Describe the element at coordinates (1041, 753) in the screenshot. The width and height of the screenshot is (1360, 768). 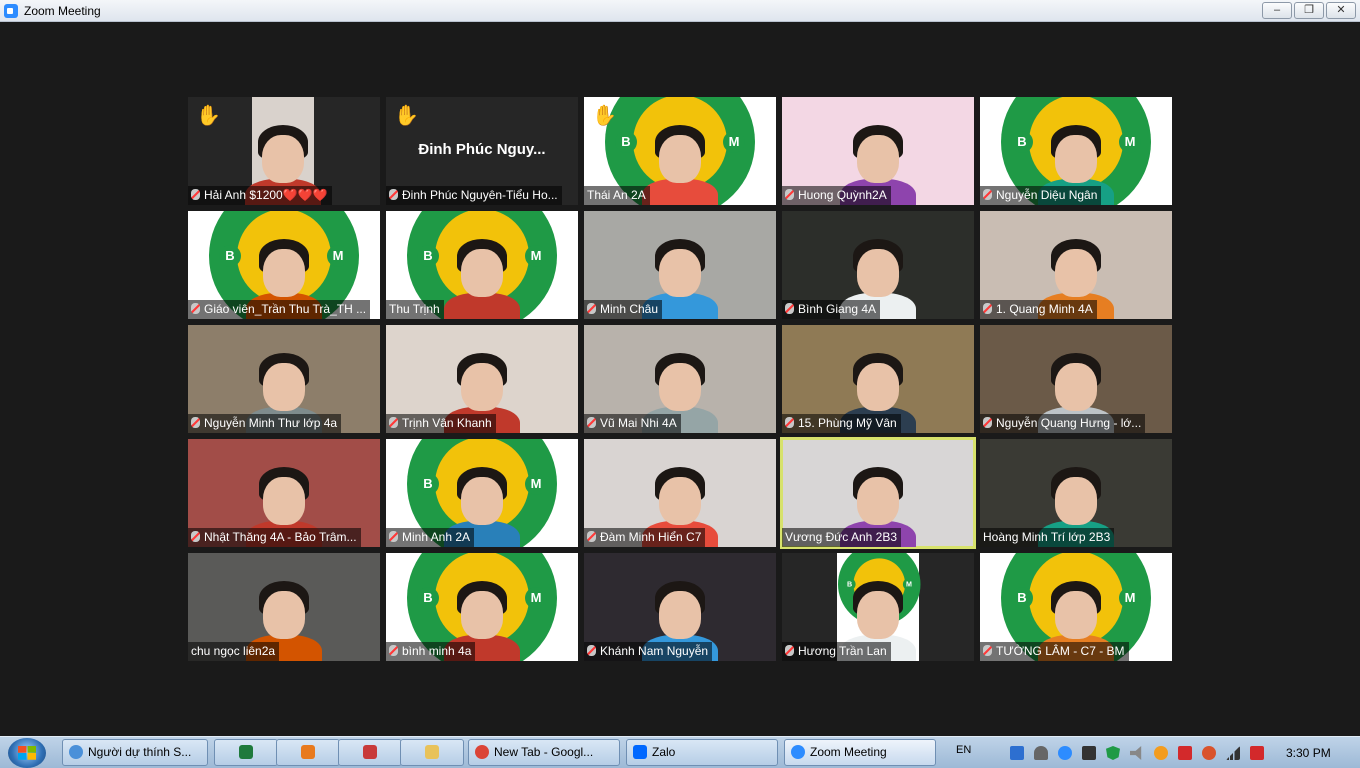
I see `lock-tray-icon` at that location.